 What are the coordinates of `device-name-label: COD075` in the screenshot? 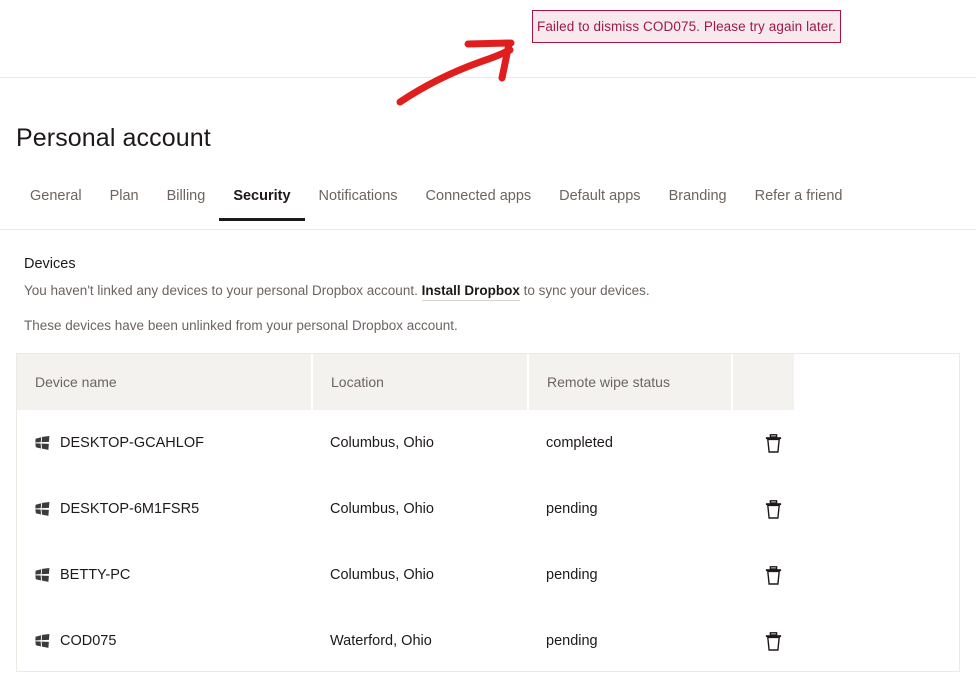 It's located at (88, 641).